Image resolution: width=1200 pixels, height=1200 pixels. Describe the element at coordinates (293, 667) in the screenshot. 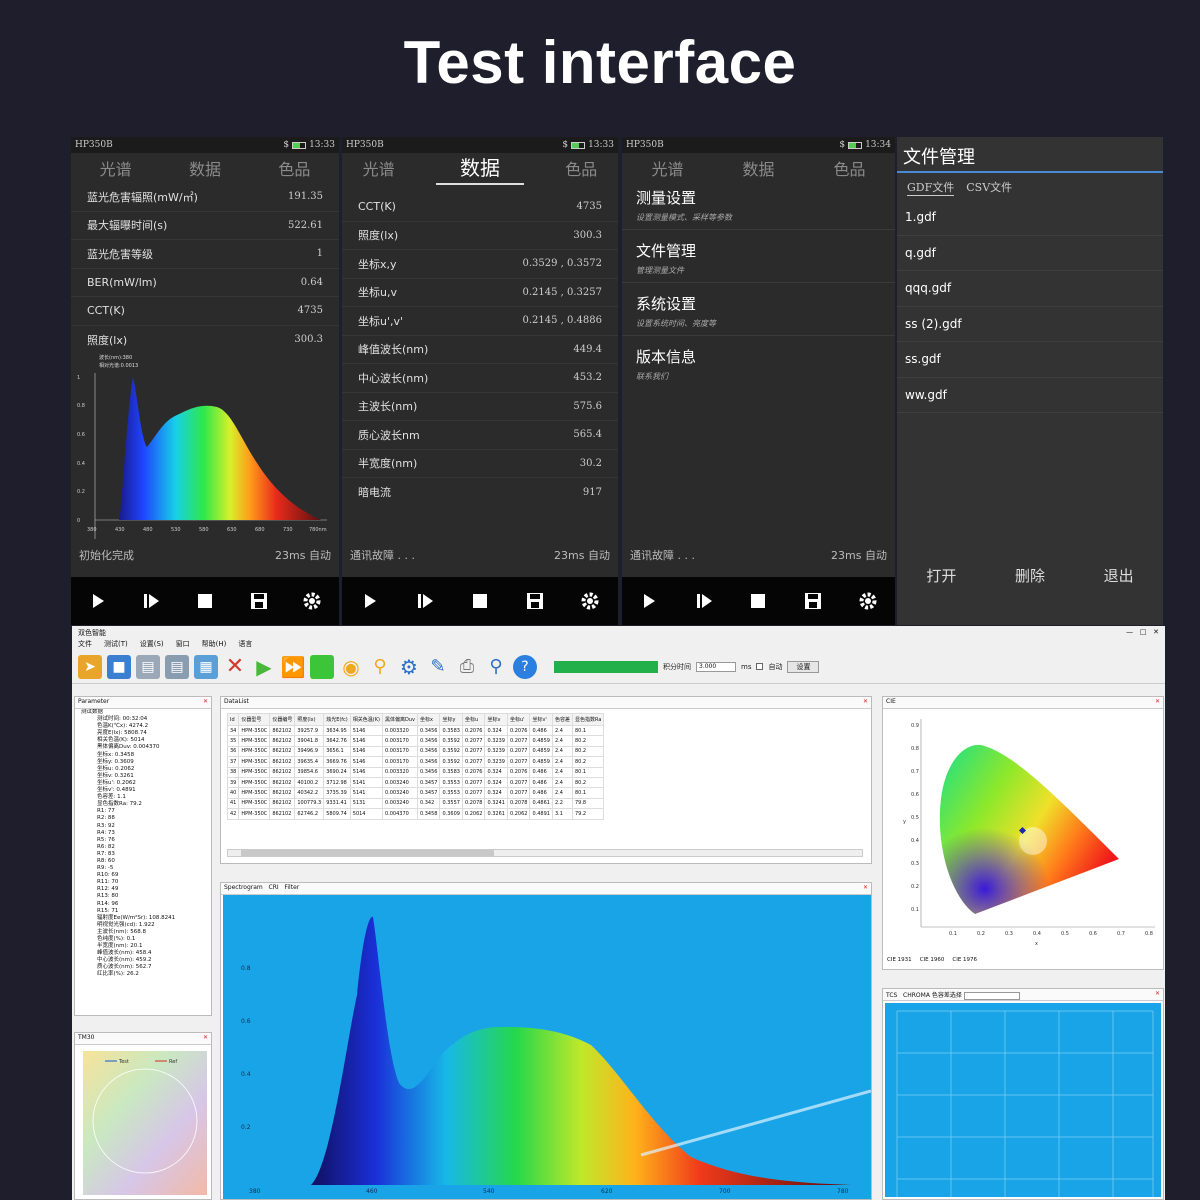

I see `step-icon: ⏩` at that location.